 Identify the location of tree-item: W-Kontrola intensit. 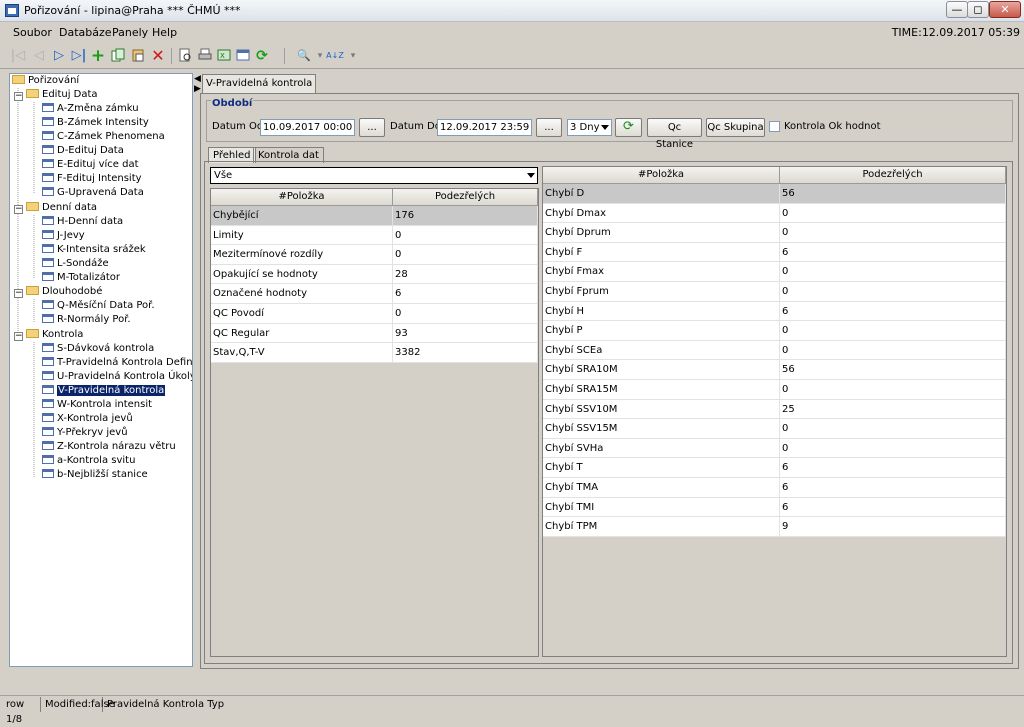
(97, 405).